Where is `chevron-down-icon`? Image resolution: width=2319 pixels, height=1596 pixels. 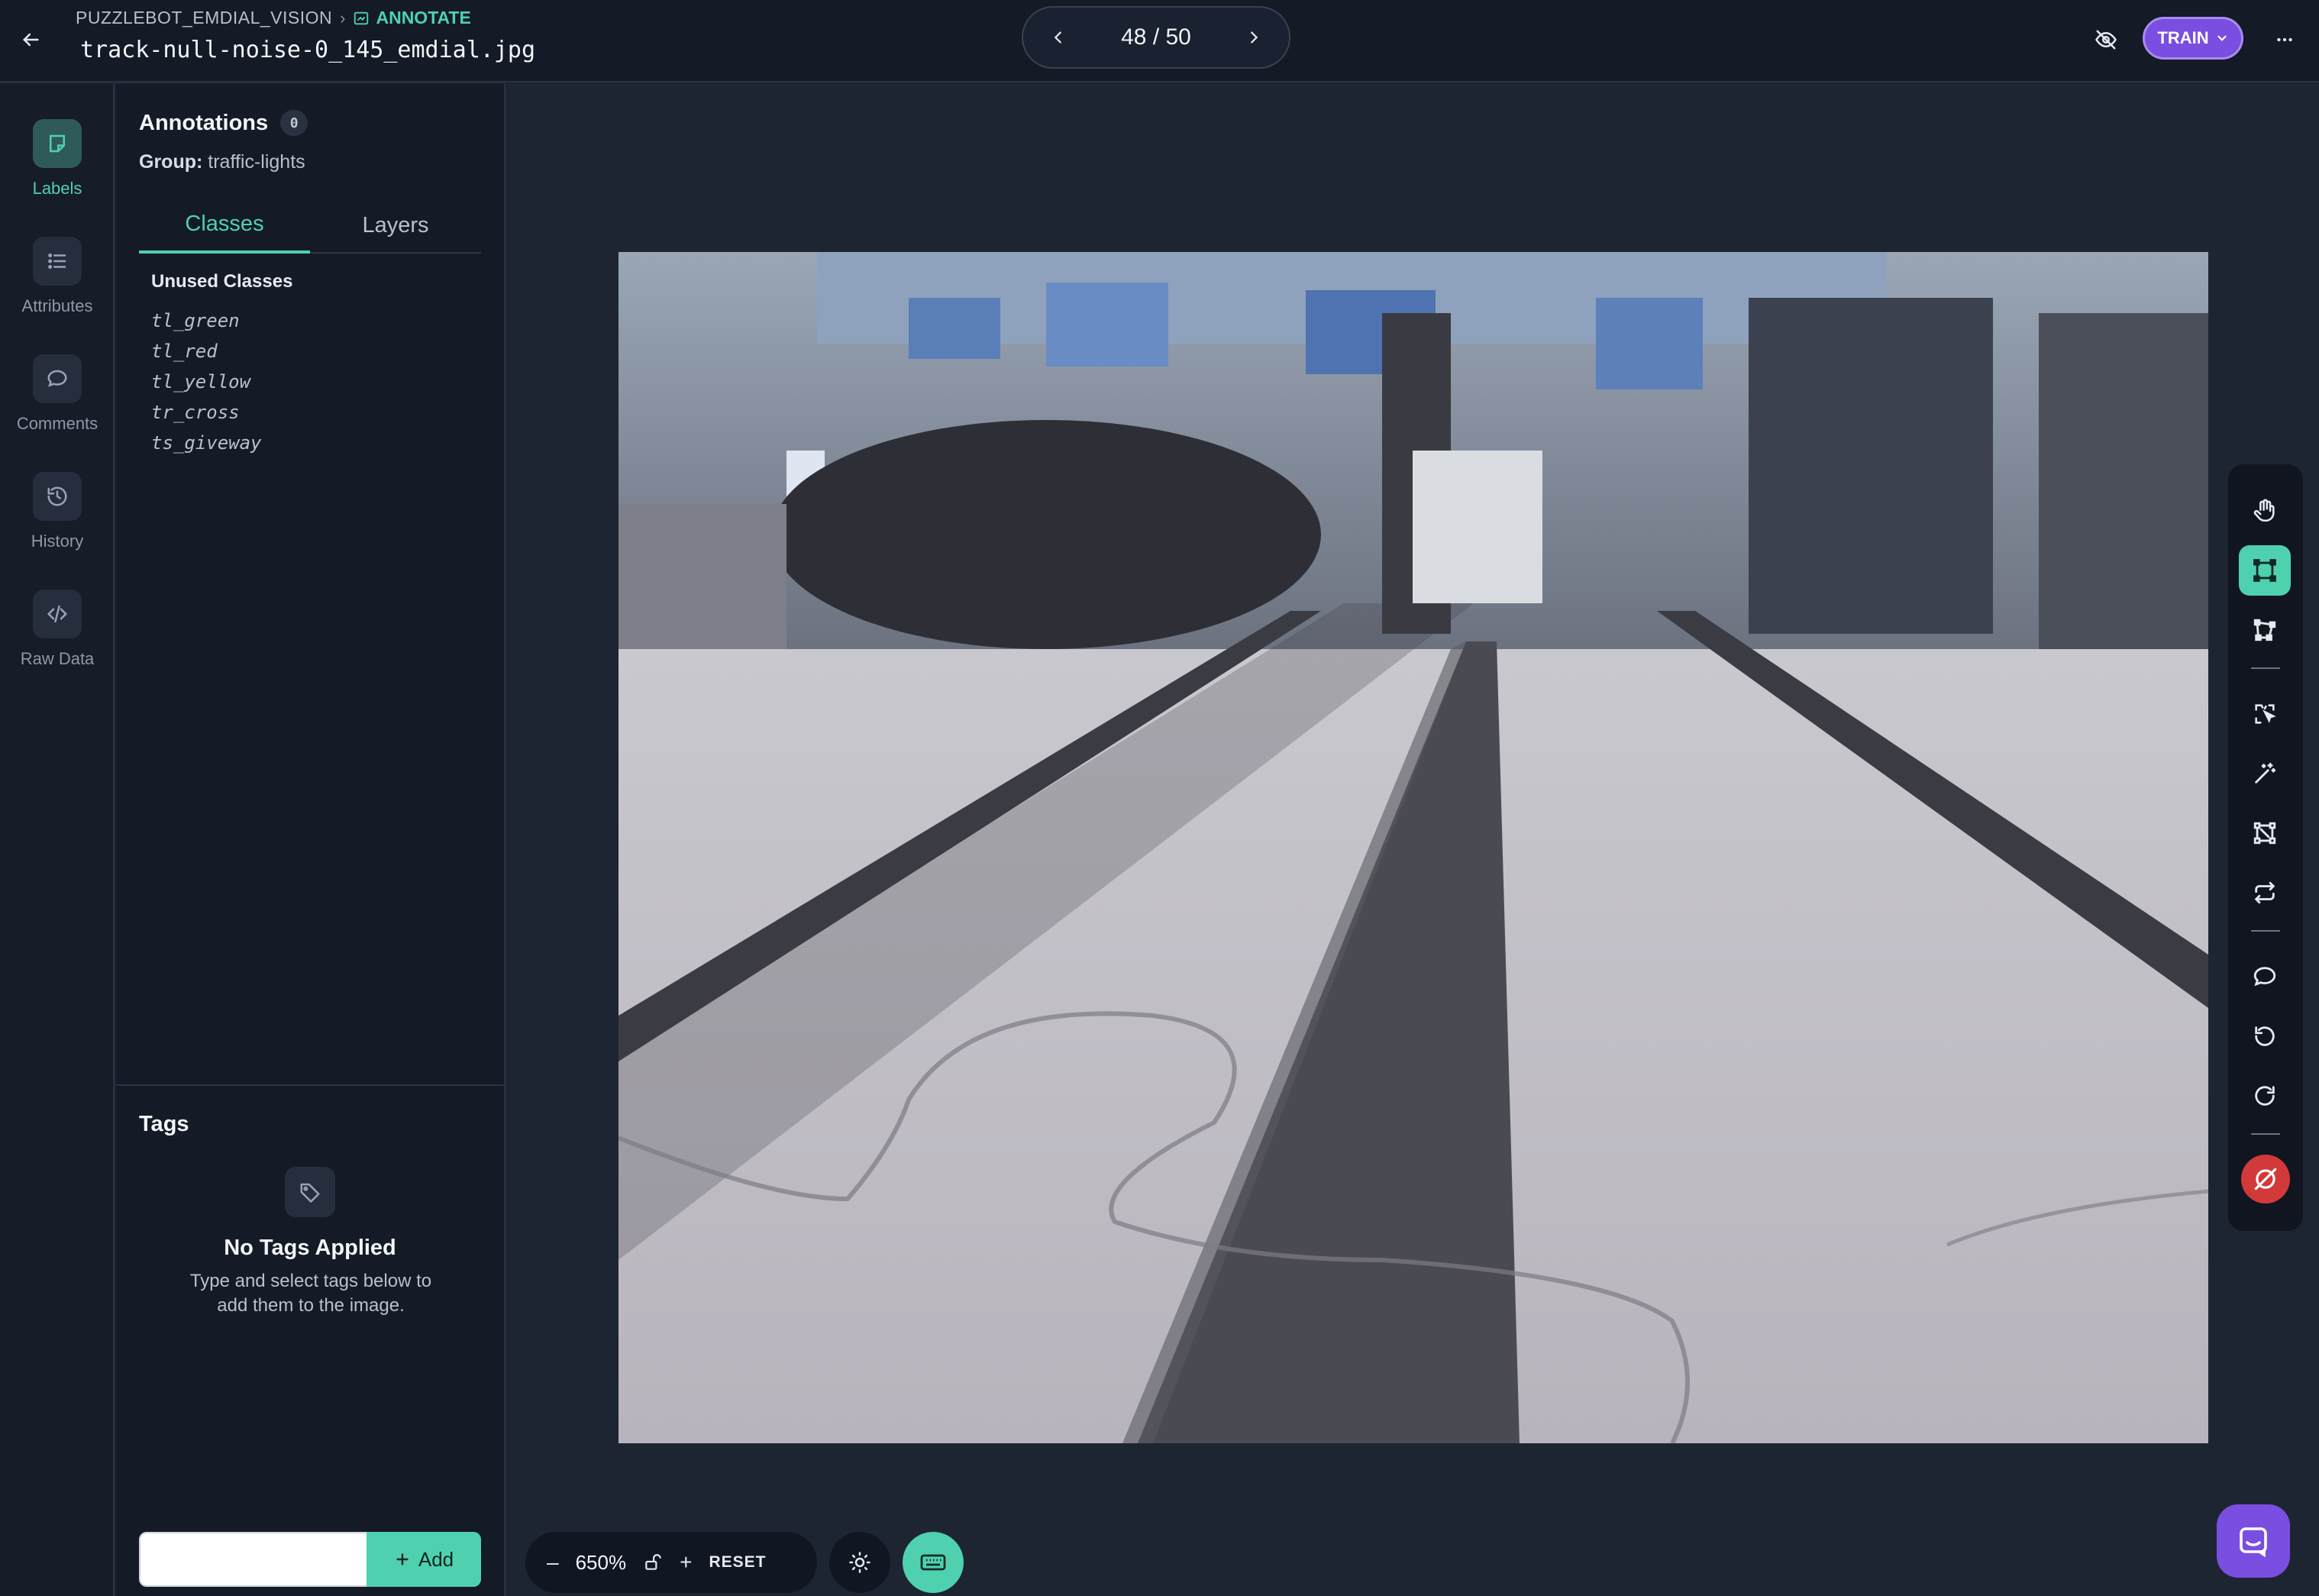
chevron-down-icon is located at coordinates (2222, 38).